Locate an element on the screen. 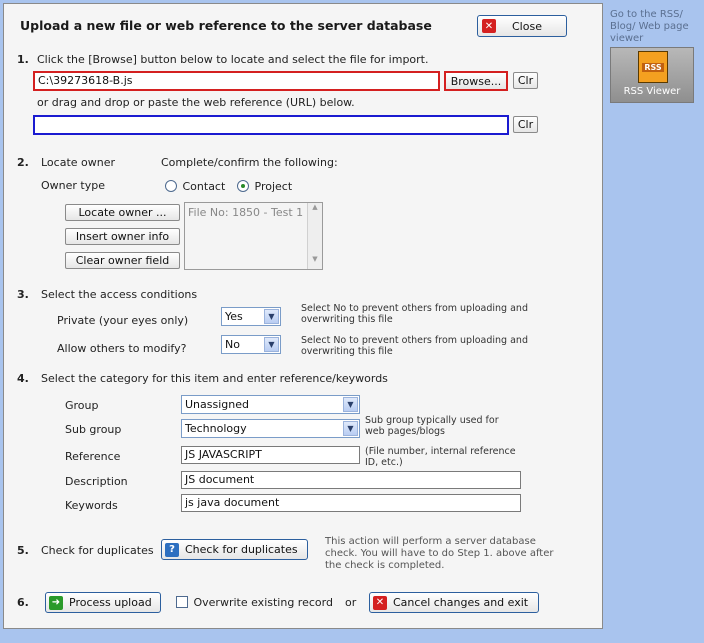 This screenshot has width=704, height=643. subgroup-label: Sub group is located at coordinates (93, 429).